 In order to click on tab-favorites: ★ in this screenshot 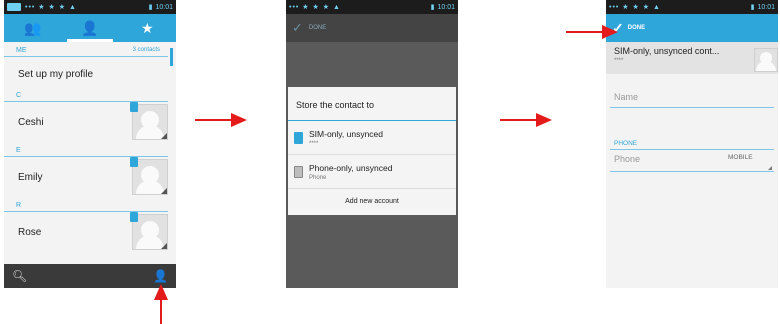, I will do `click(147, 28)`.